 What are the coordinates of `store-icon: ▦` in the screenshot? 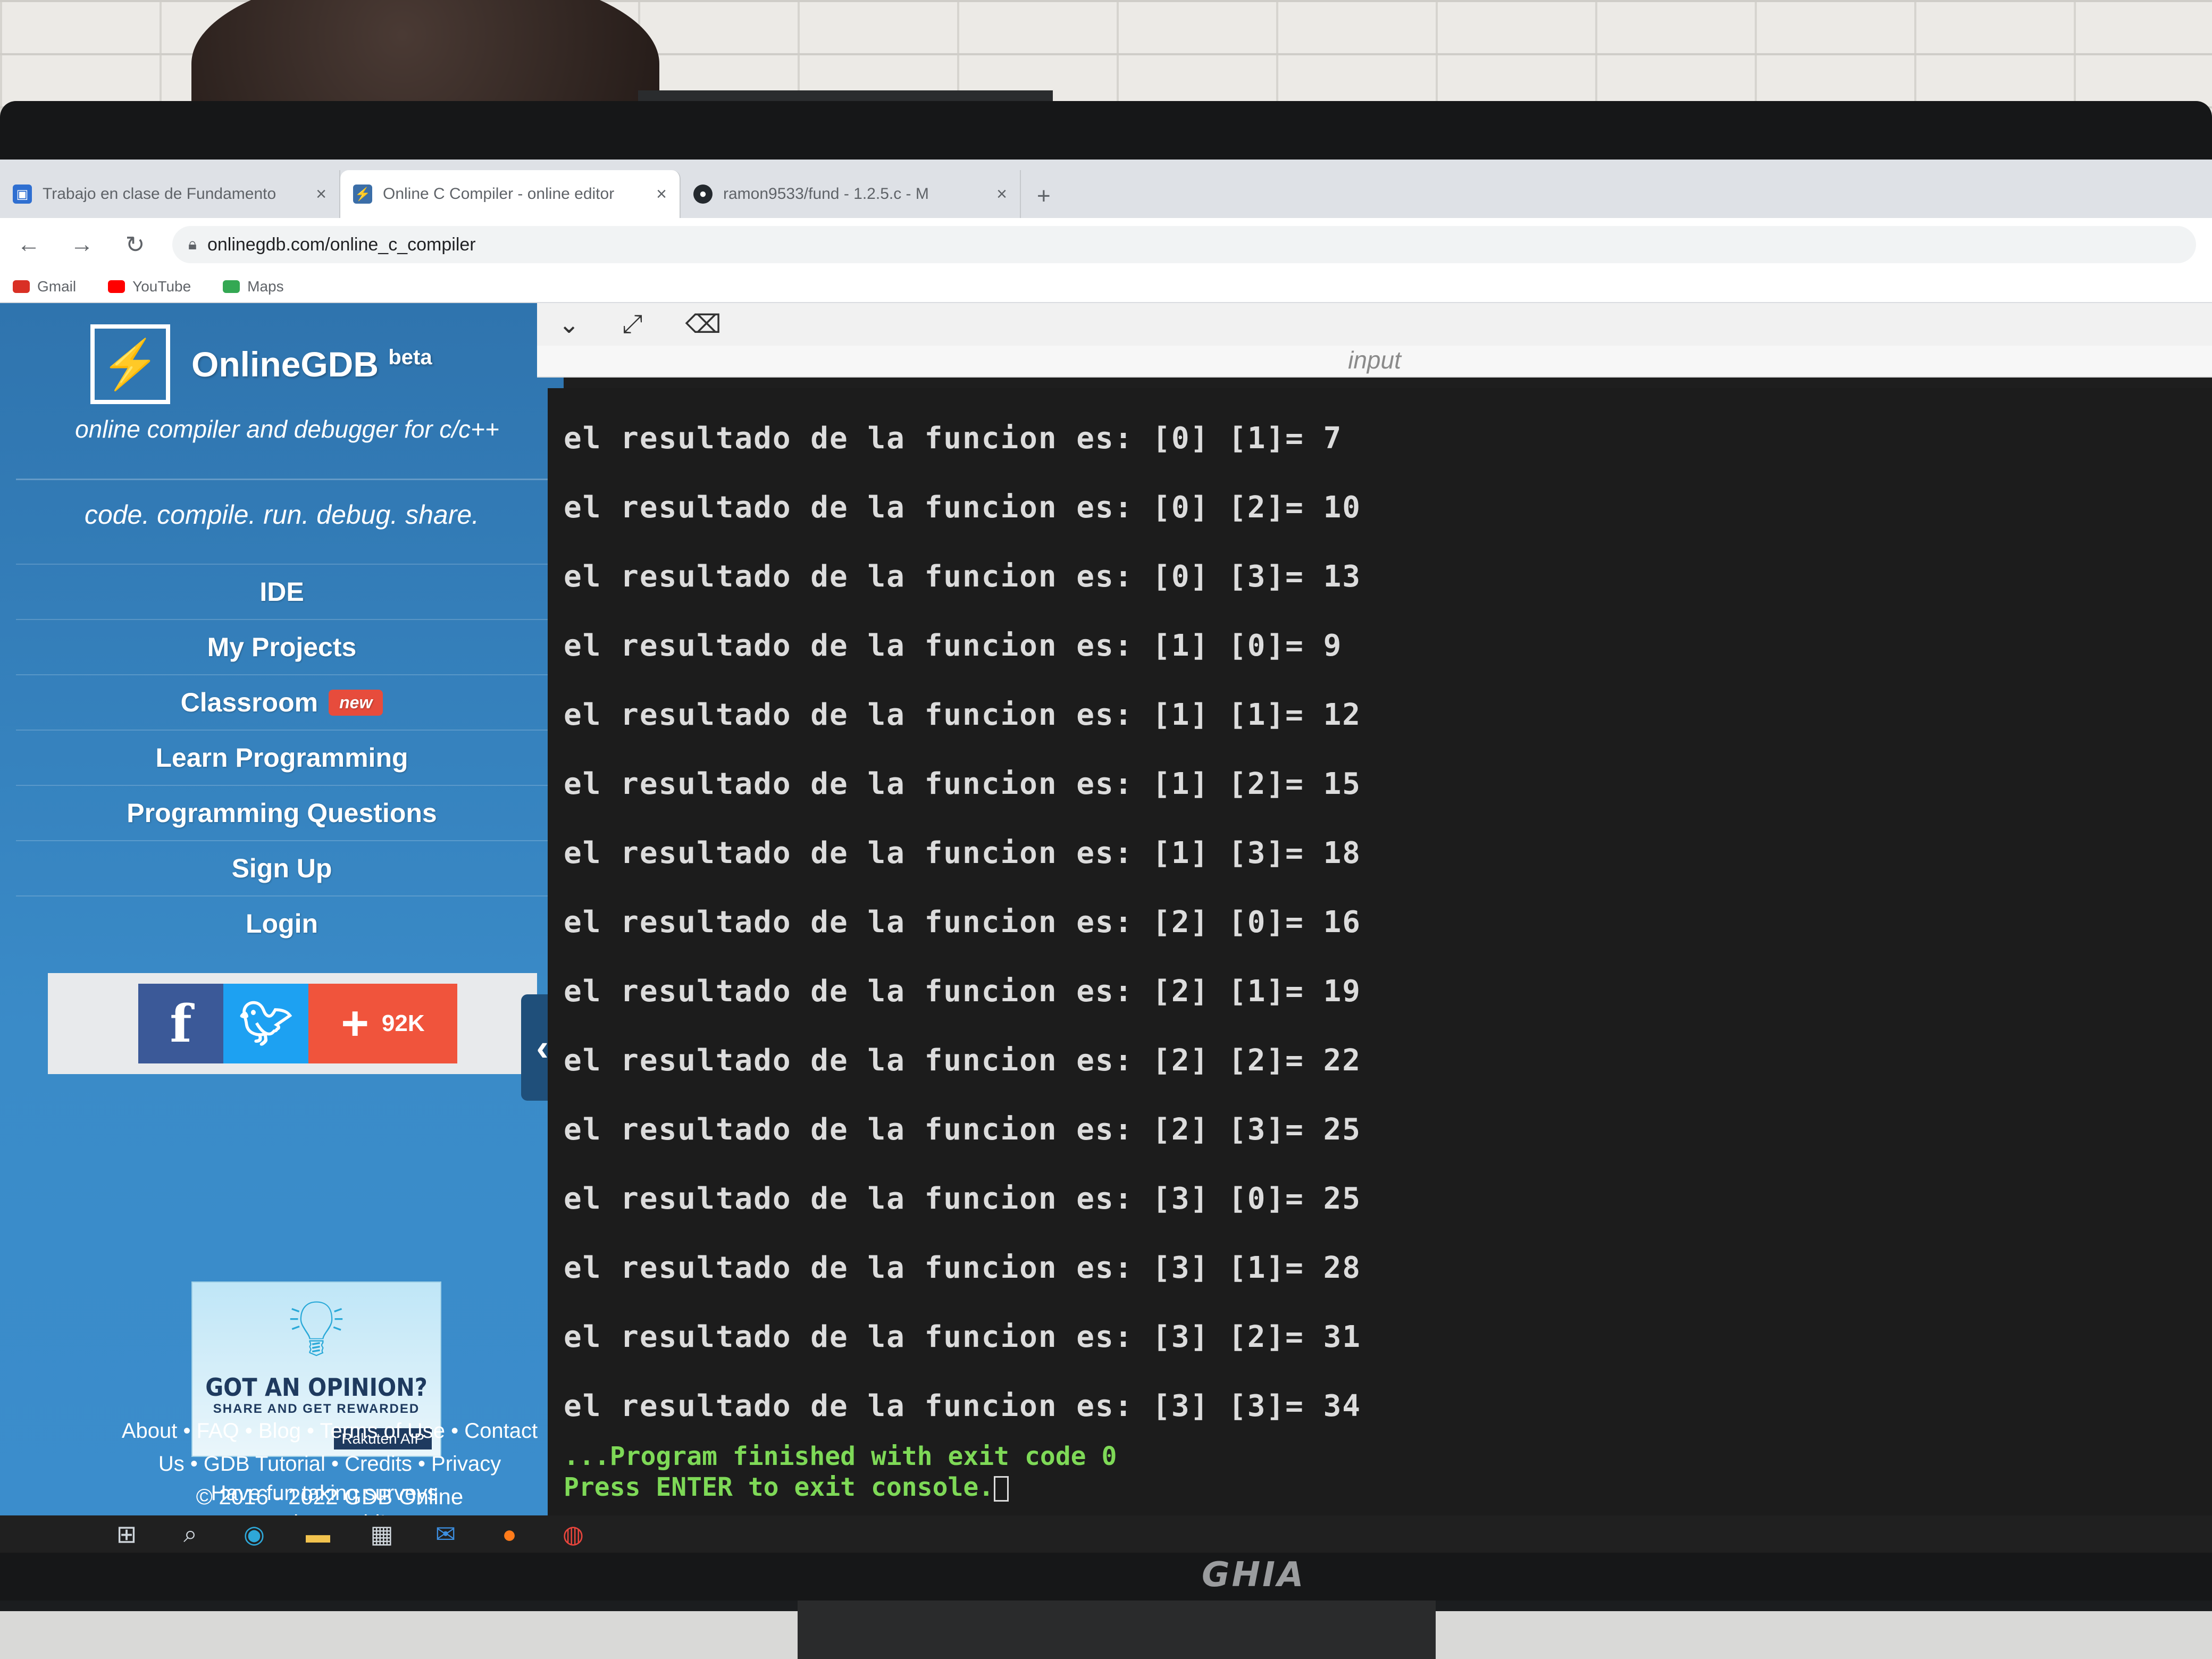 It's located at (382, 1534).